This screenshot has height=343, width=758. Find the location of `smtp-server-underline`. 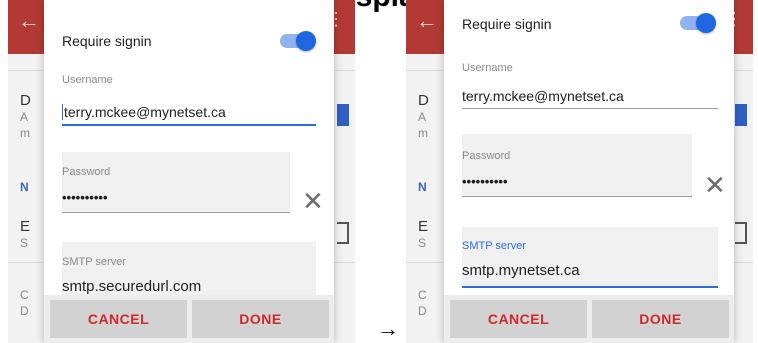

smtp-server-underline is located at coordinates (590, 287).